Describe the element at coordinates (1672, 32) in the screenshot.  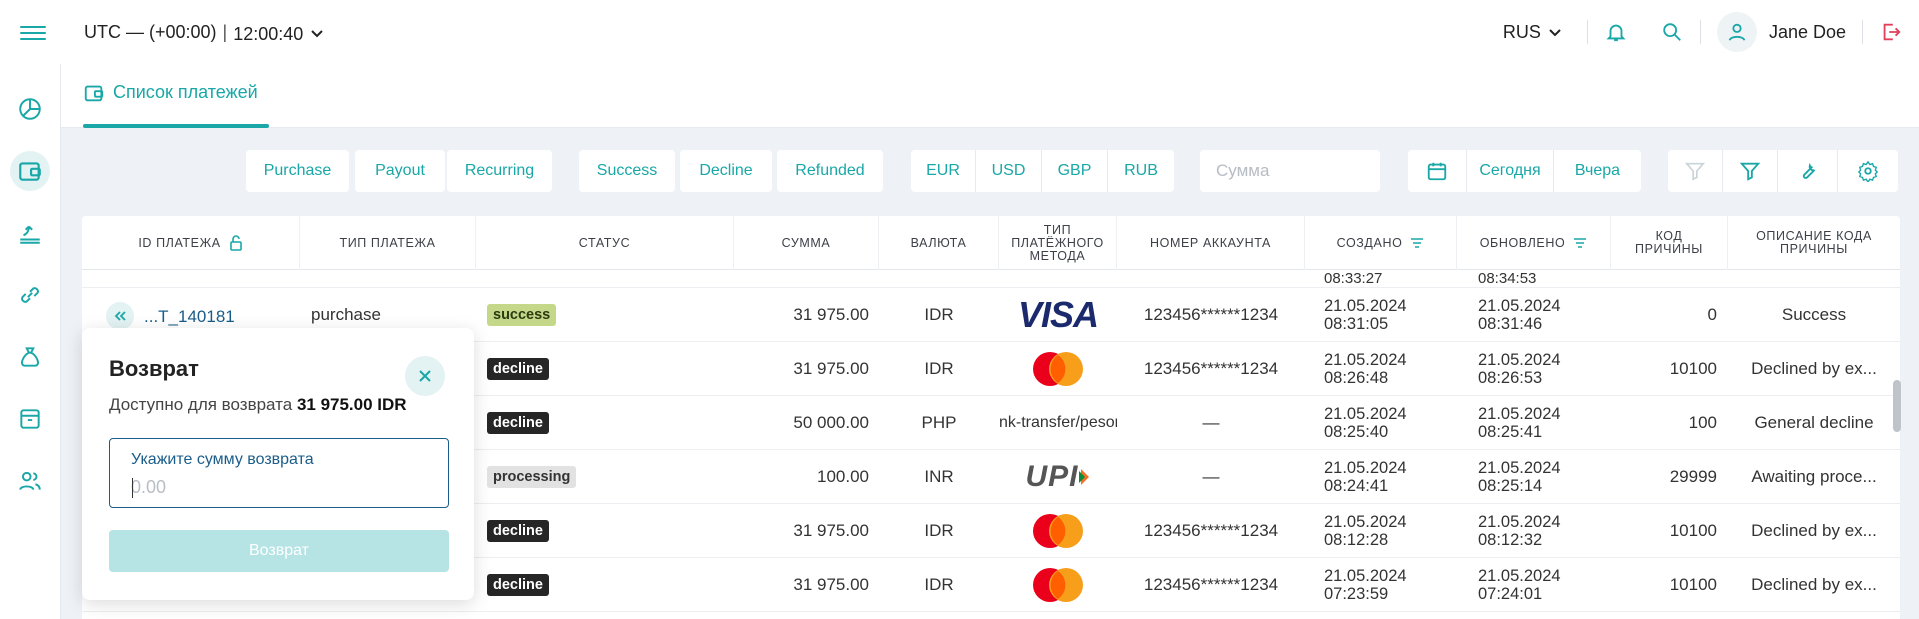
I see `search-button` at that location.